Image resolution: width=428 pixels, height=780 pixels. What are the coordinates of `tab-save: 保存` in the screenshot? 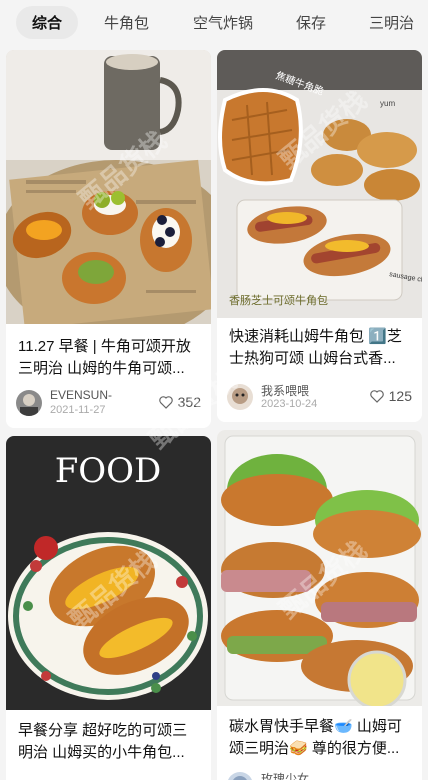 It's located at (311, 22).